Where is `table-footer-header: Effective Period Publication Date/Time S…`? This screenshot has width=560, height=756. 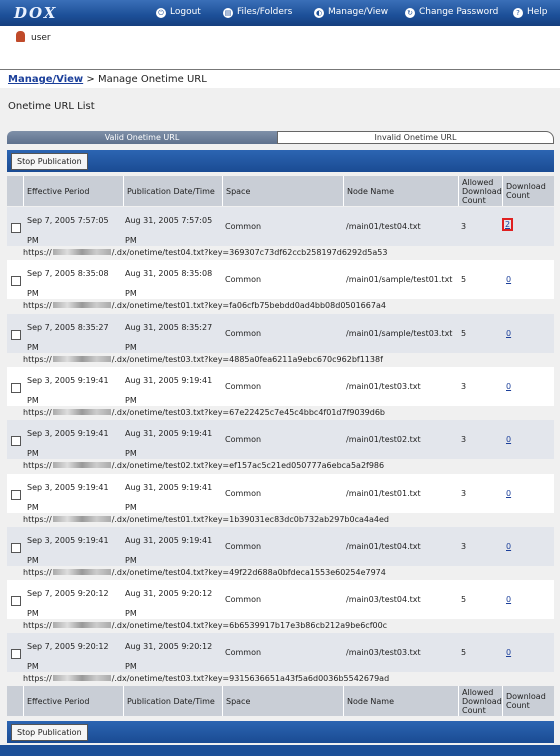 table-footer-header: Effective Period Publication Date/Time S… is located at coordinates (280, 701).